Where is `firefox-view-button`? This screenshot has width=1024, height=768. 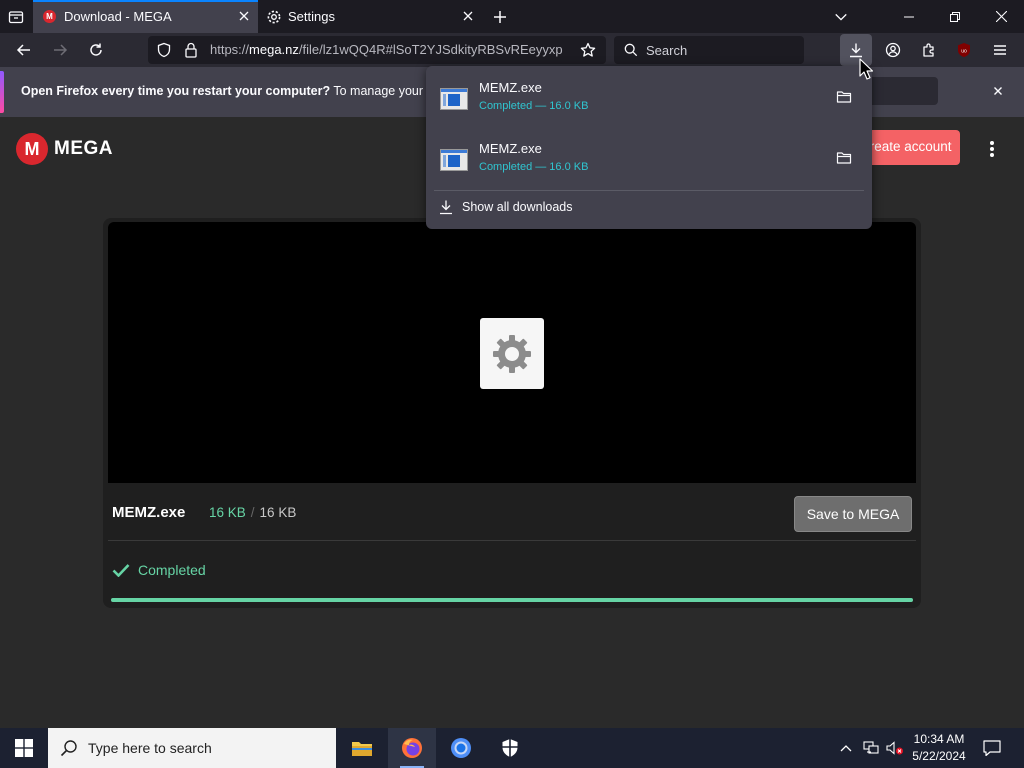 firefox-view-button is located at coordinates (16, 16).